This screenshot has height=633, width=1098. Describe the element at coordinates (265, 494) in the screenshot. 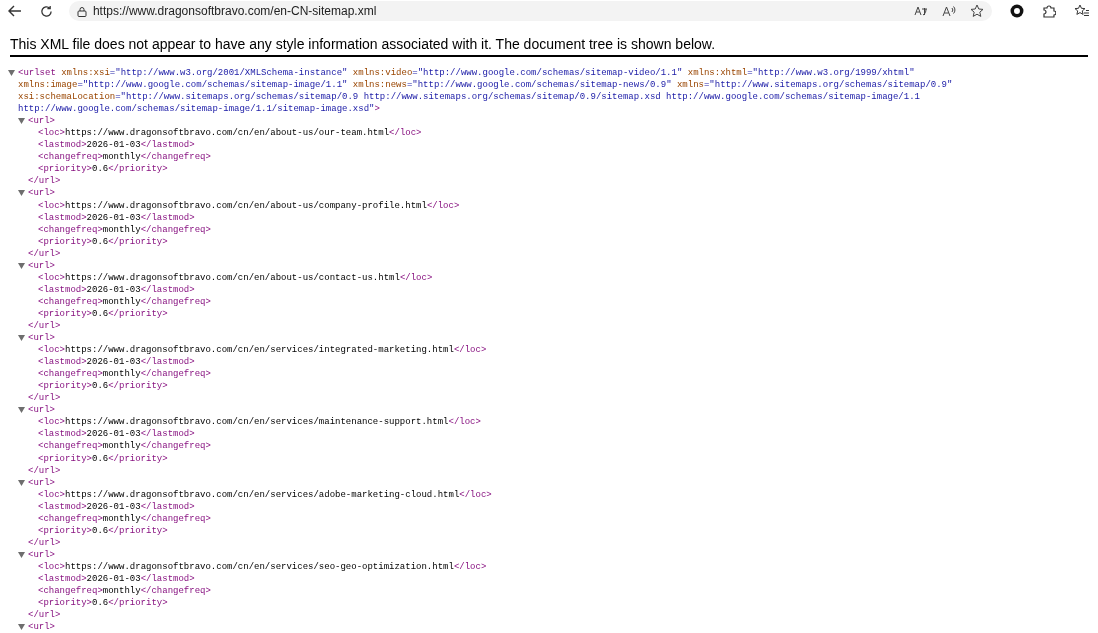

I see `xml-line: <loc>https://www.dragonsoftbravo.com/cn/en/services/adobe-marketing-cloud.html</loc>` at that location.